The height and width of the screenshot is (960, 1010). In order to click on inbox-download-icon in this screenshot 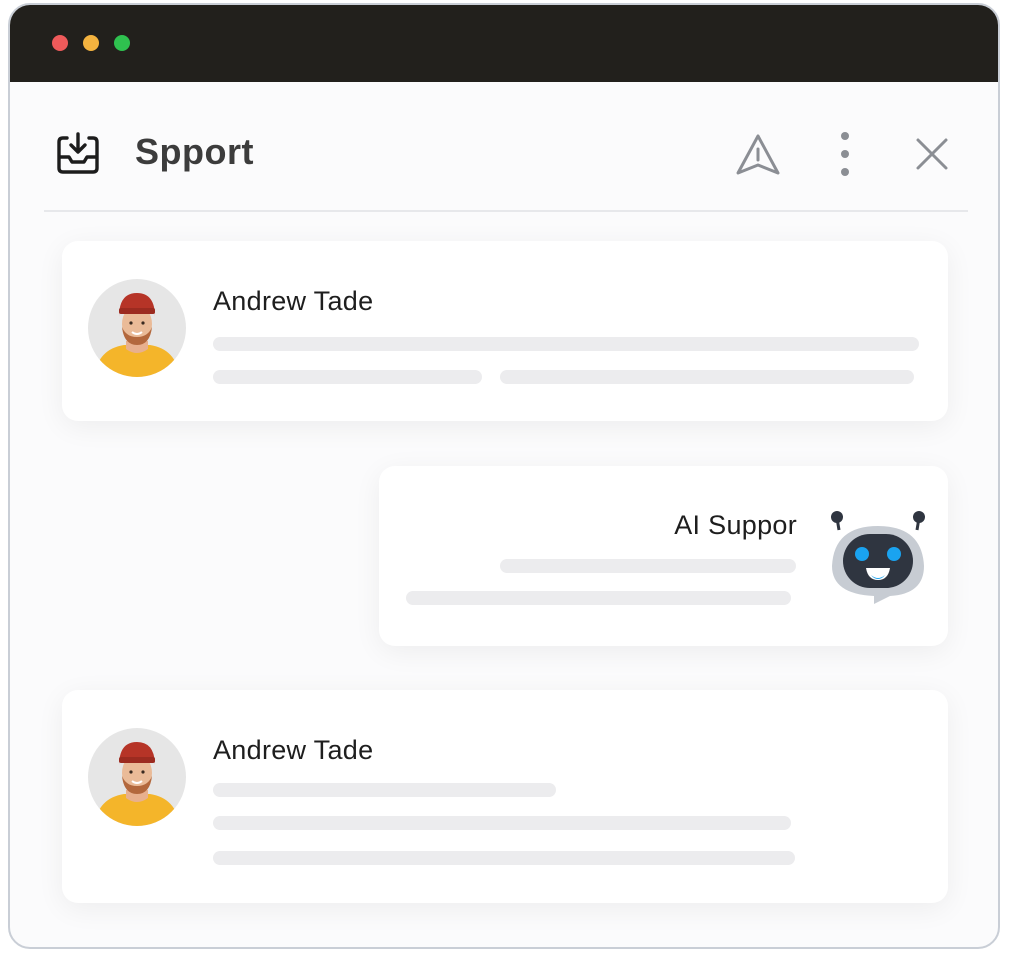, I will do `click(78, 153)`.